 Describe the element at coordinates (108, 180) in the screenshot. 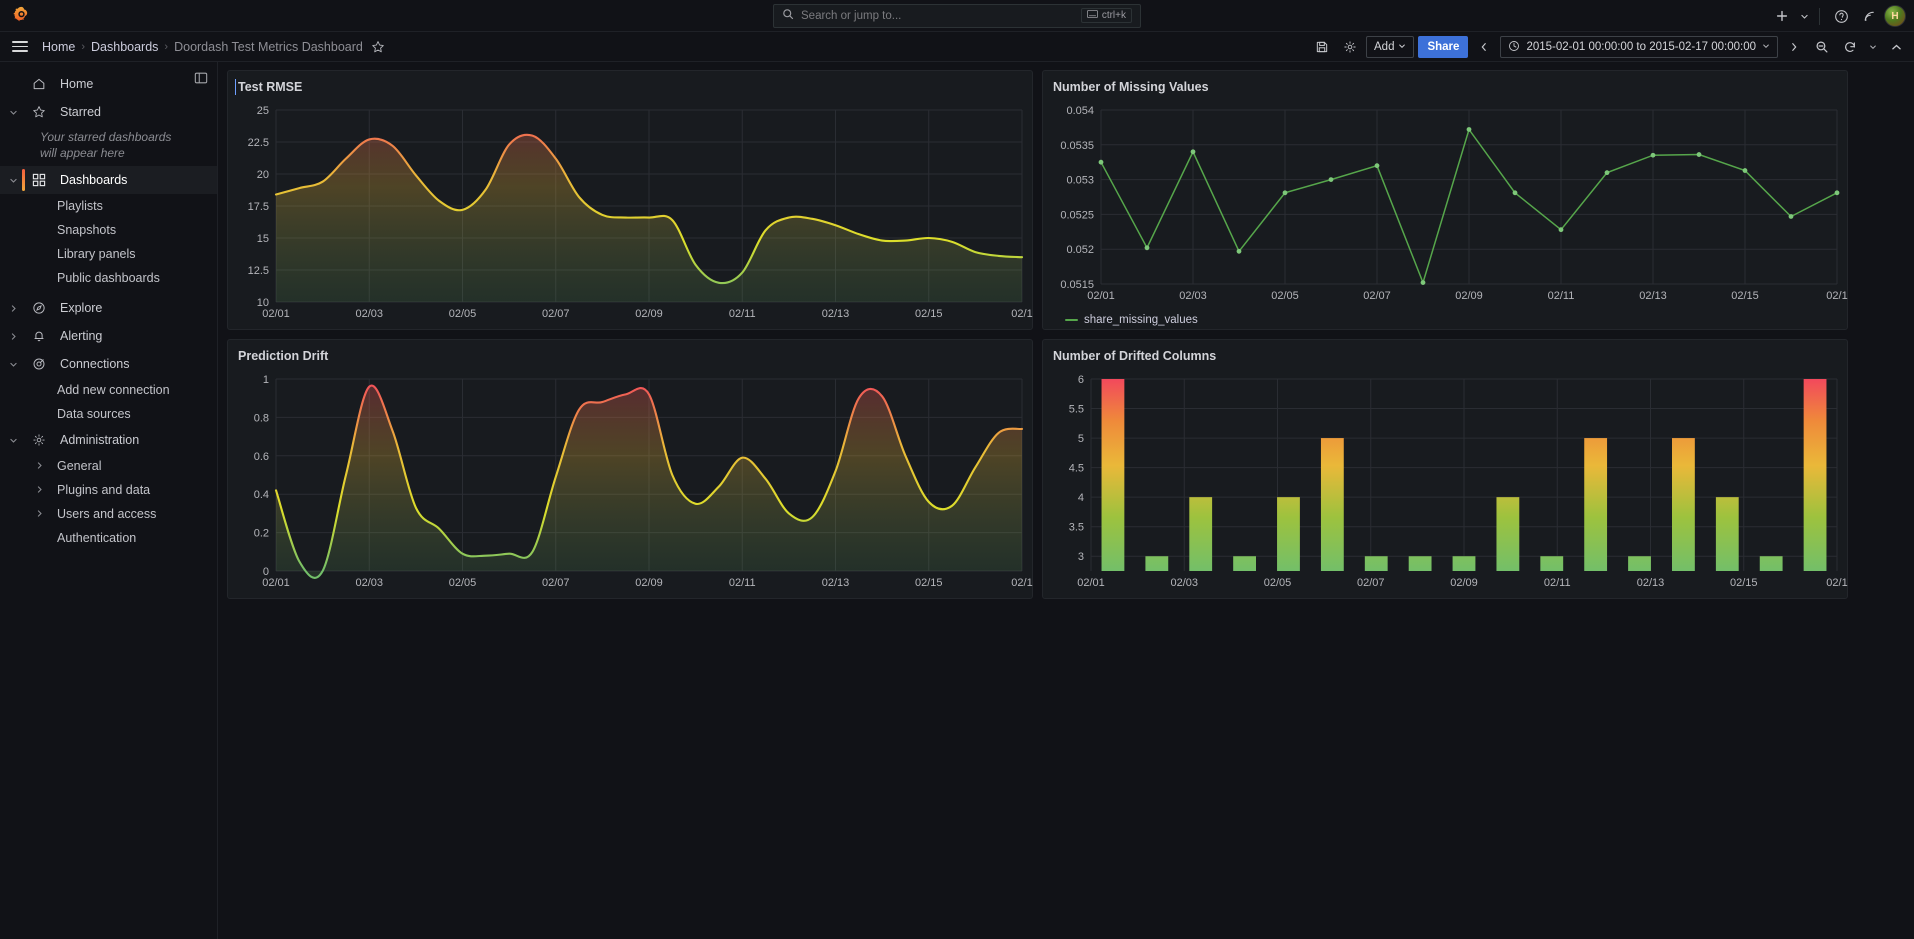

I see `sidebar-item-dashboards: Dashboards` at that location.